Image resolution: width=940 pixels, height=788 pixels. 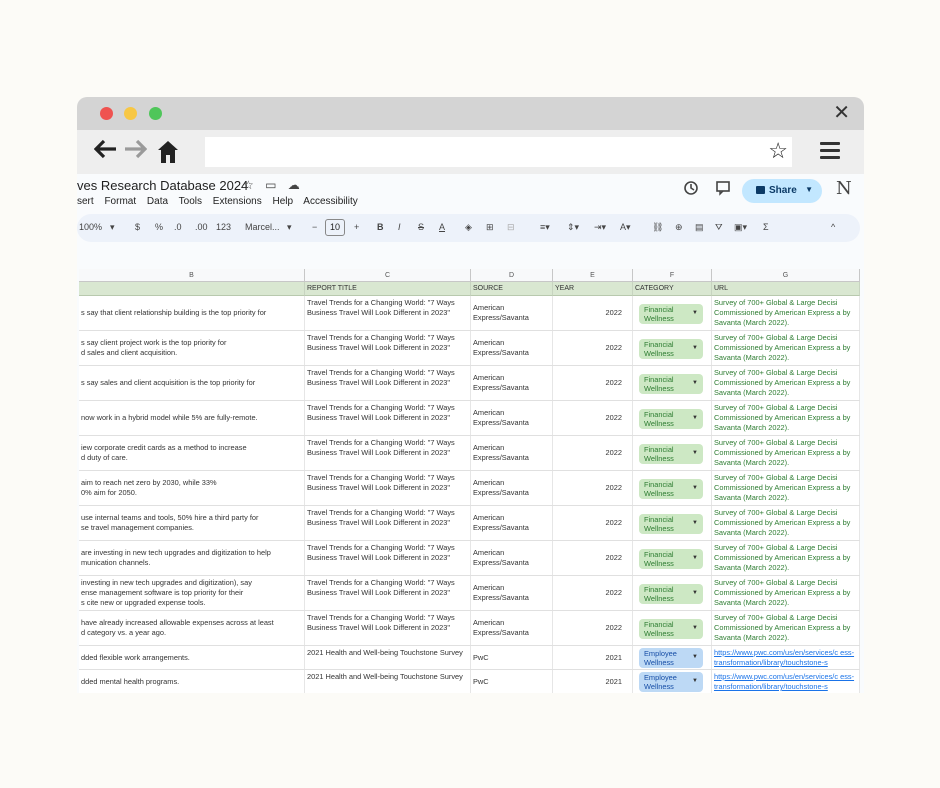 I want to click on strikethrough-button: S, so click(x=421, y=227).